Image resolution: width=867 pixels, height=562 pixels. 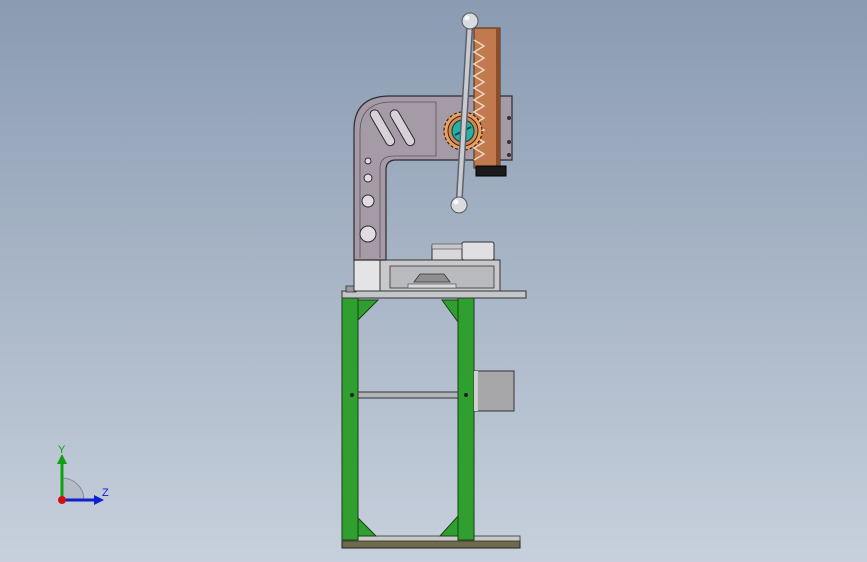 What do you see at coordinates (470, 21) in the screenshot?
I see `handle-top-knob` at bounding box center [470, 21].